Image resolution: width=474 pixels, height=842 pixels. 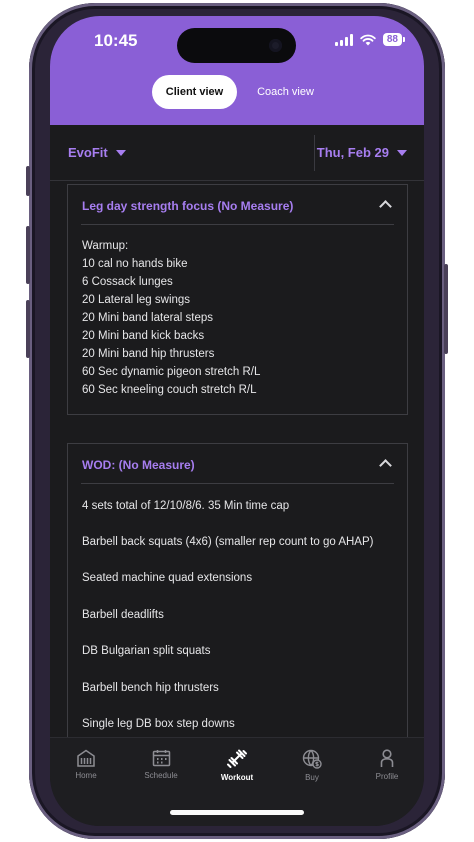 I want to click on warmup-card-header: Leg day strength focus (No Measure), so click(x=237, y=205).